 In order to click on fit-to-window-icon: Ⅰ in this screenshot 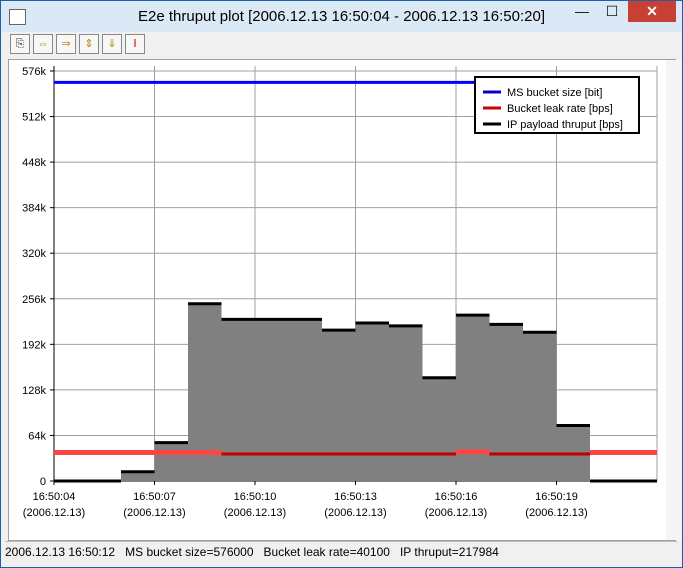, I will do `click(135, 44)`.